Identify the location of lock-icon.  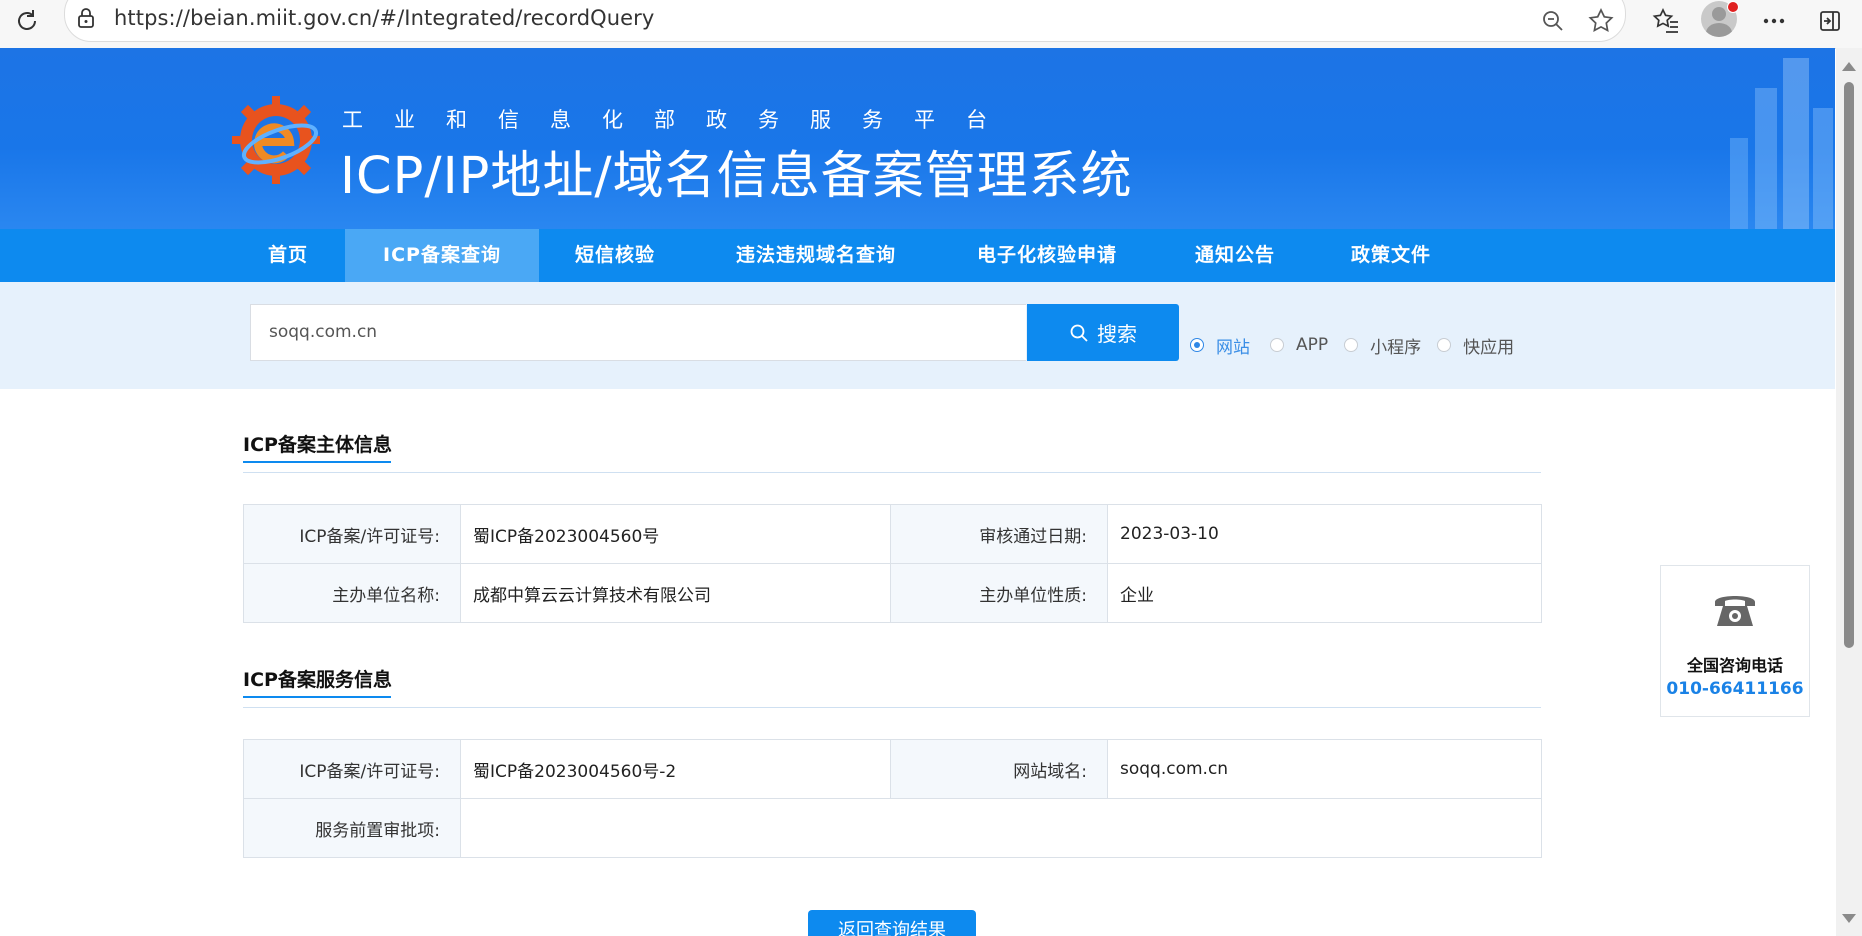
(86, 18).